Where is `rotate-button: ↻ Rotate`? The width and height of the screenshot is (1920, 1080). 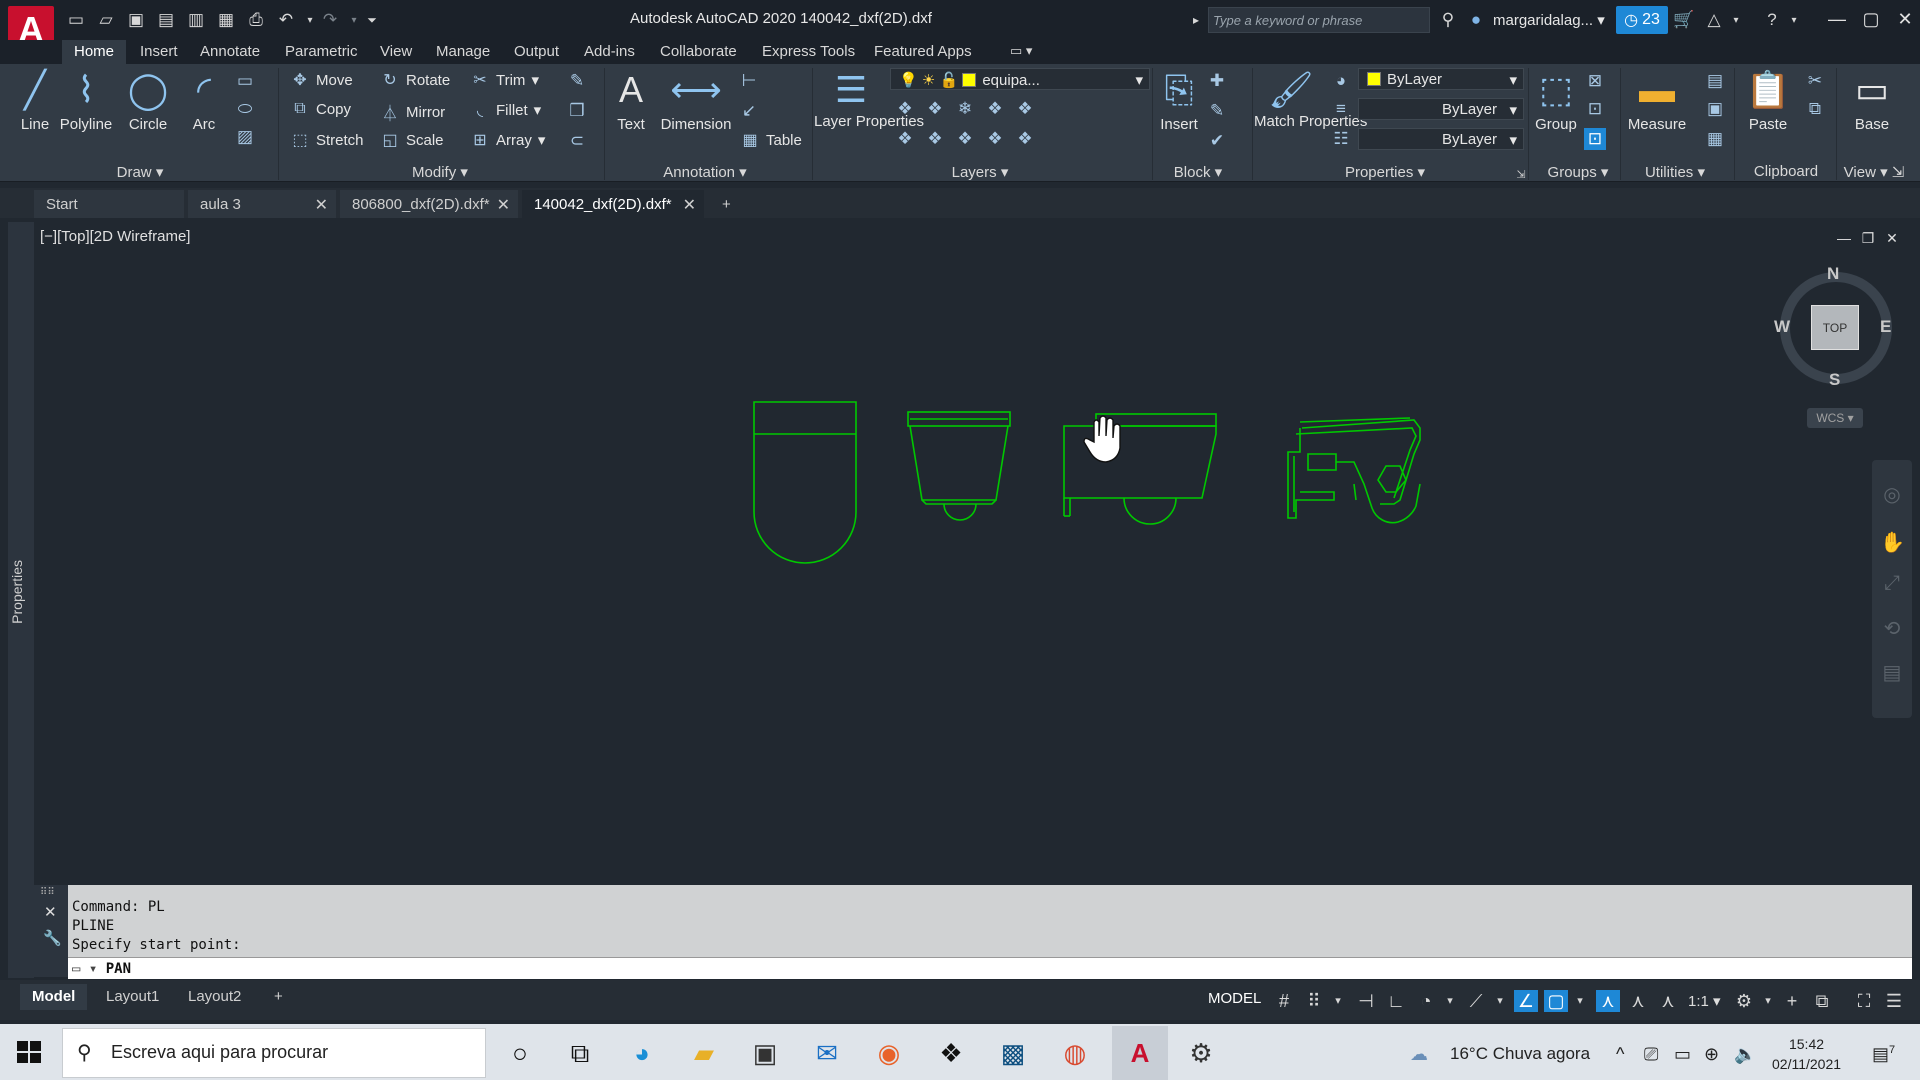 rotate-button: ↻ Rotate is located at coordinates (415, 80).